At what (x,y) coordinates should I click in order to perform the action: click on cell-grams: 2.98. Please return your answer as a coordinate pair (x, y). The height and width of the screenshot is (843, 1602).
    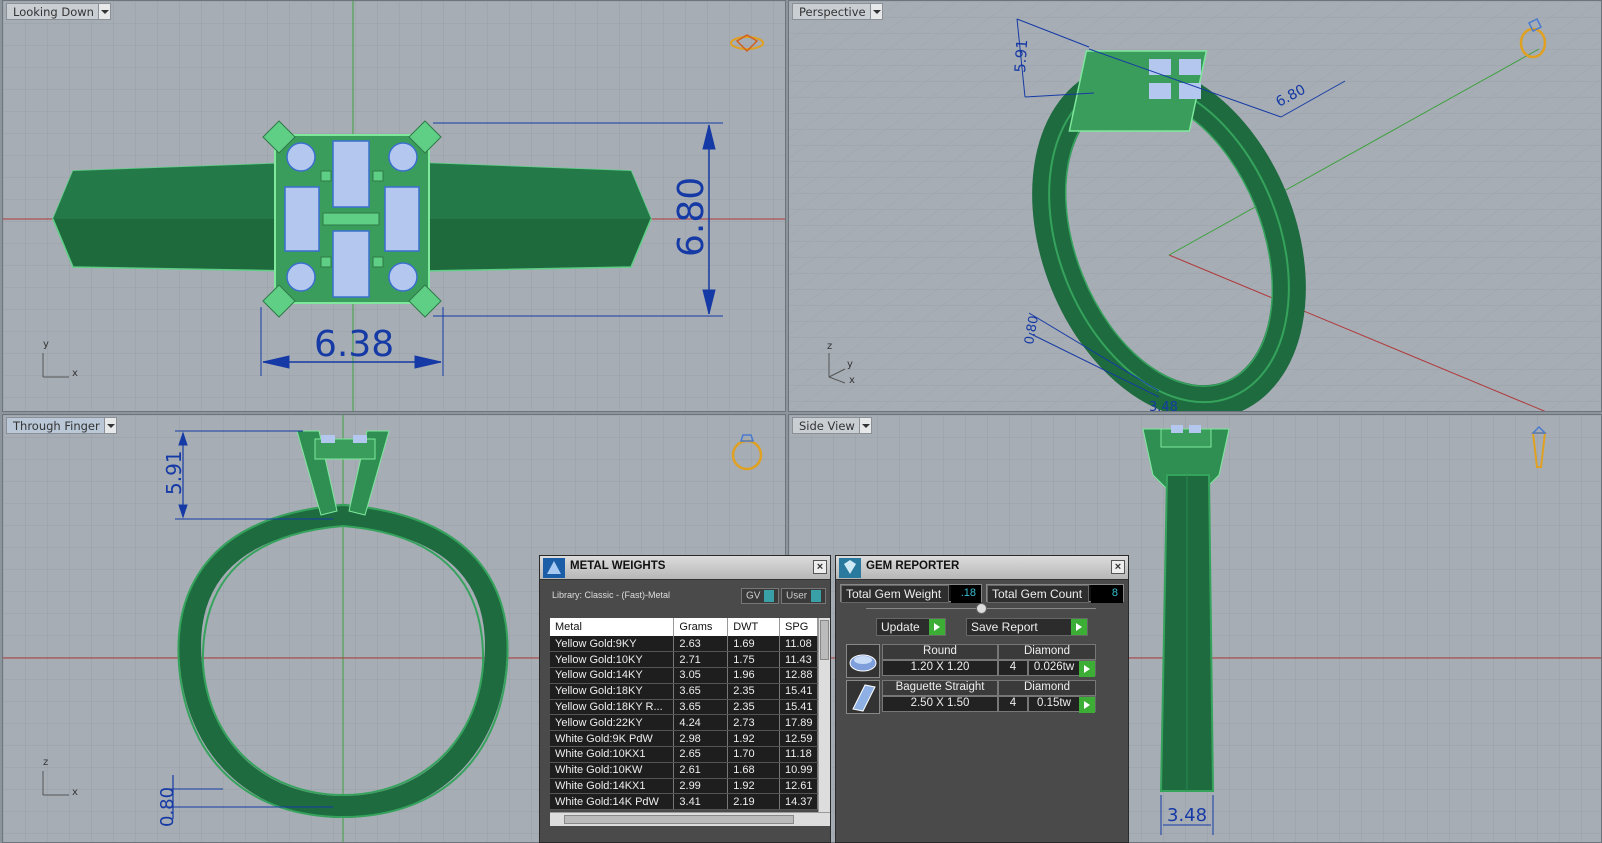
    Looking at the image, I should click on (701, 739).